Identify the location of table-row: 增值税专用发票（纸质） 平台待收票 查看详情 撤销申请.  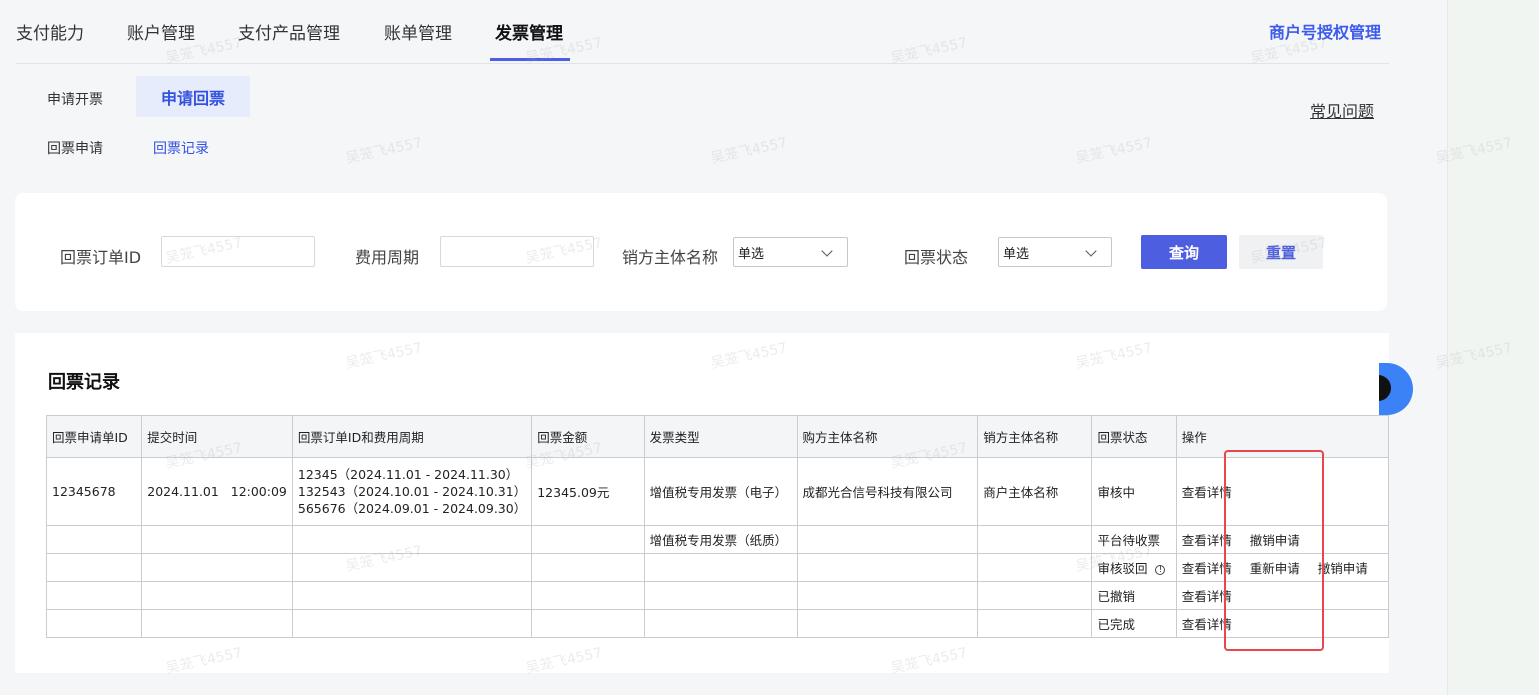
(717, 539).